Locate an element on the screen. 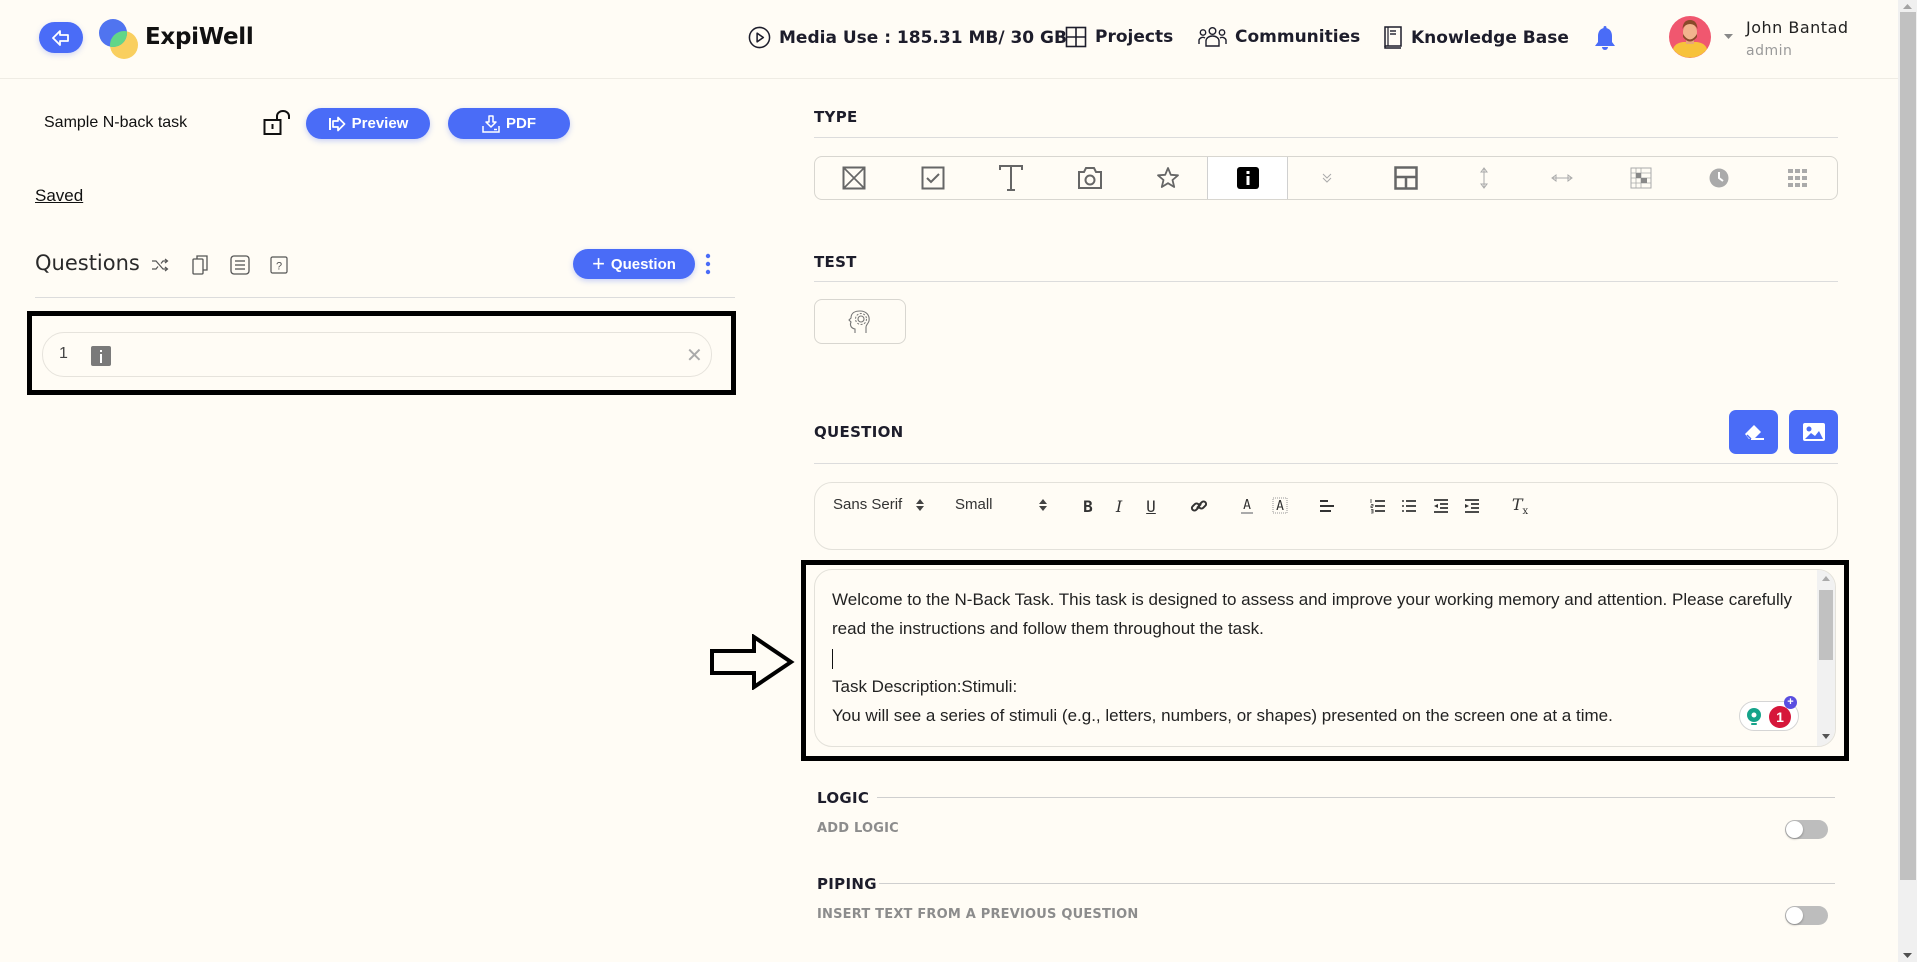 This screenshot has height=962, width=1917. shuffle-button is located at coordinates (160, 265).